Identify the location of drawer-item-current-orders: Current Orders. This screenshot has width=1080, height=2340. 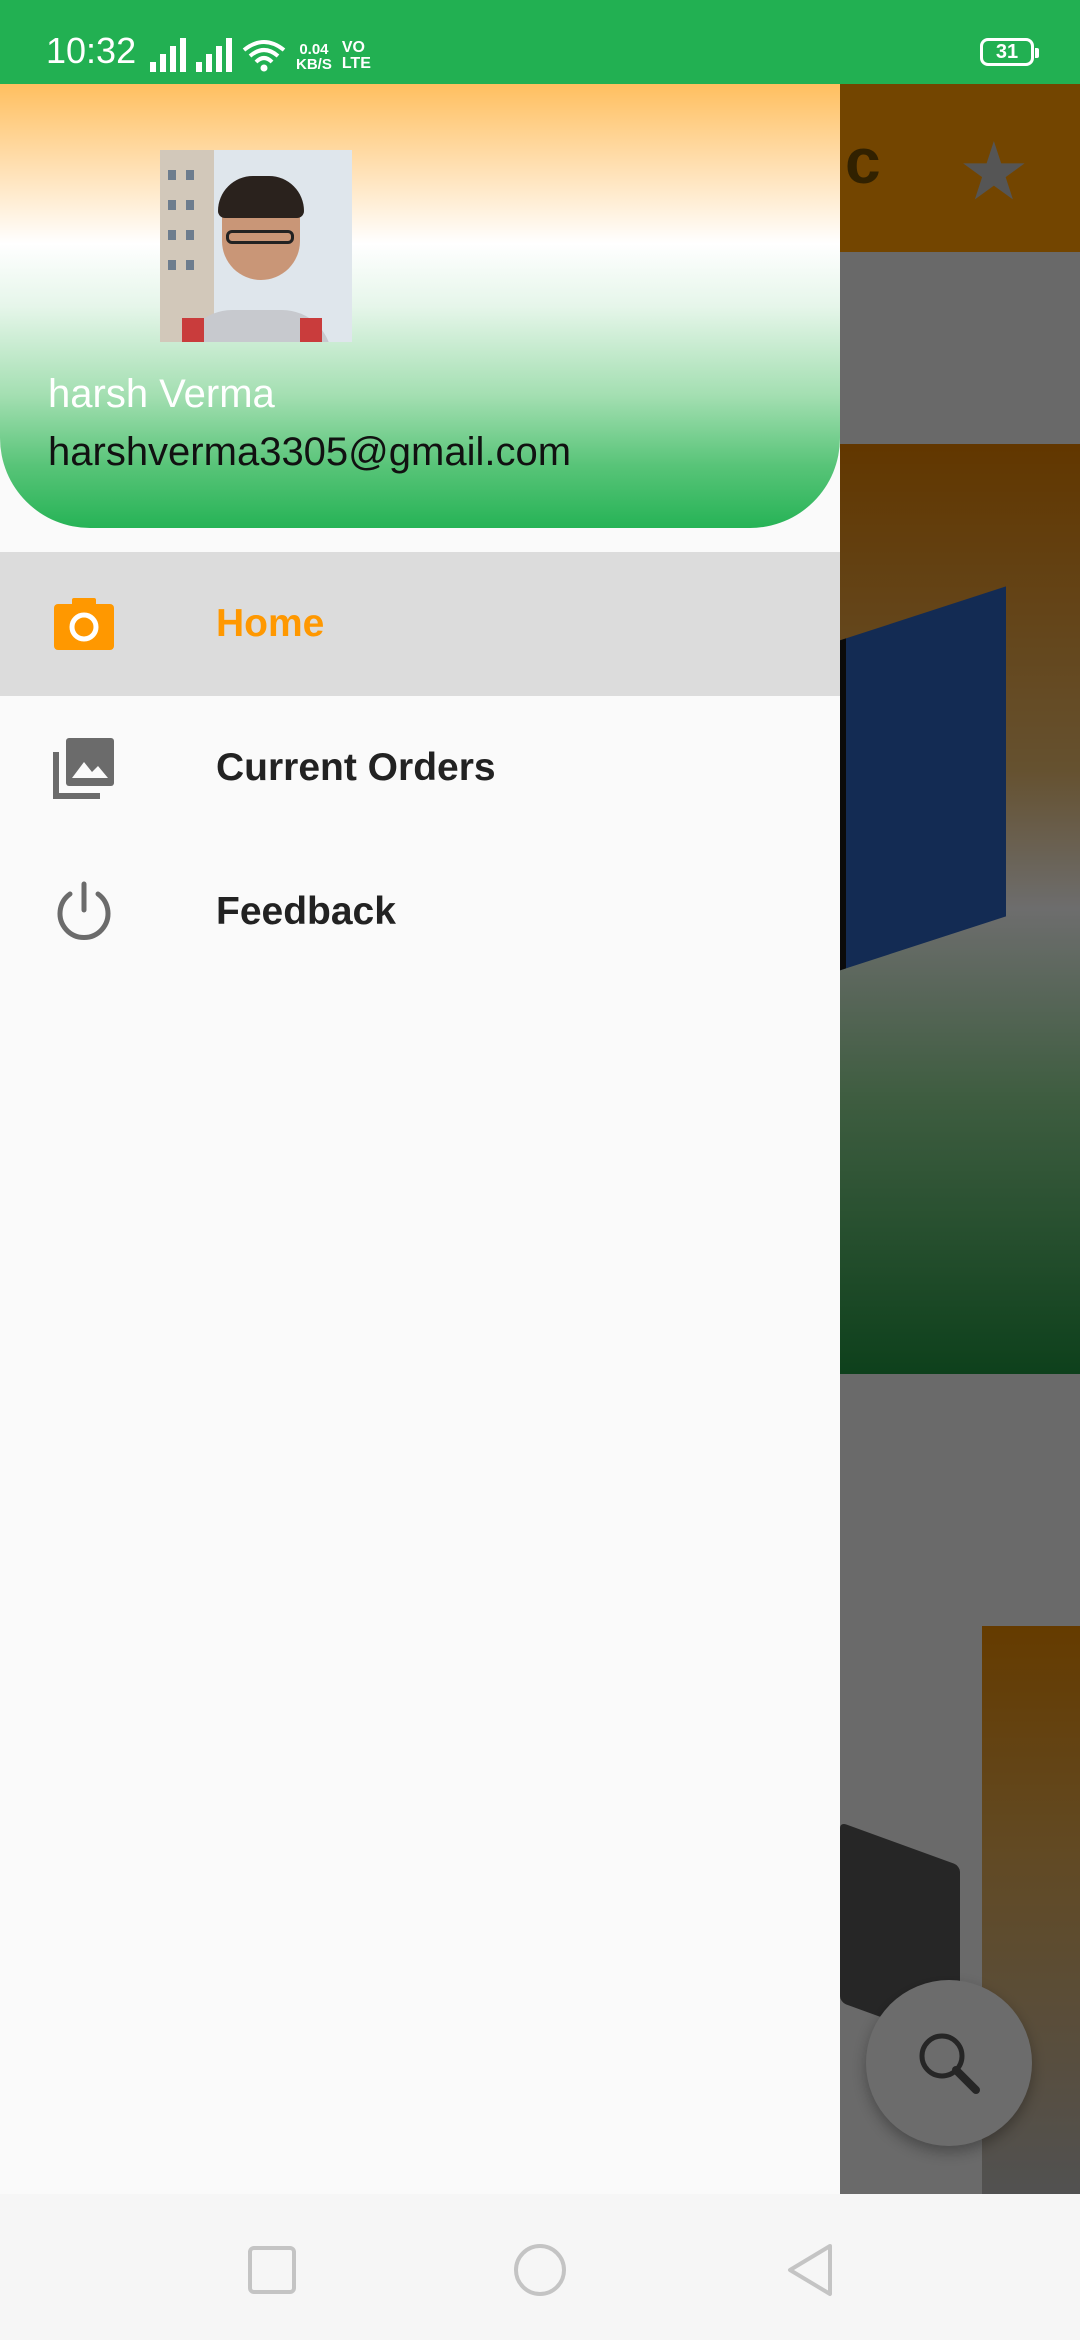
(420, 768).